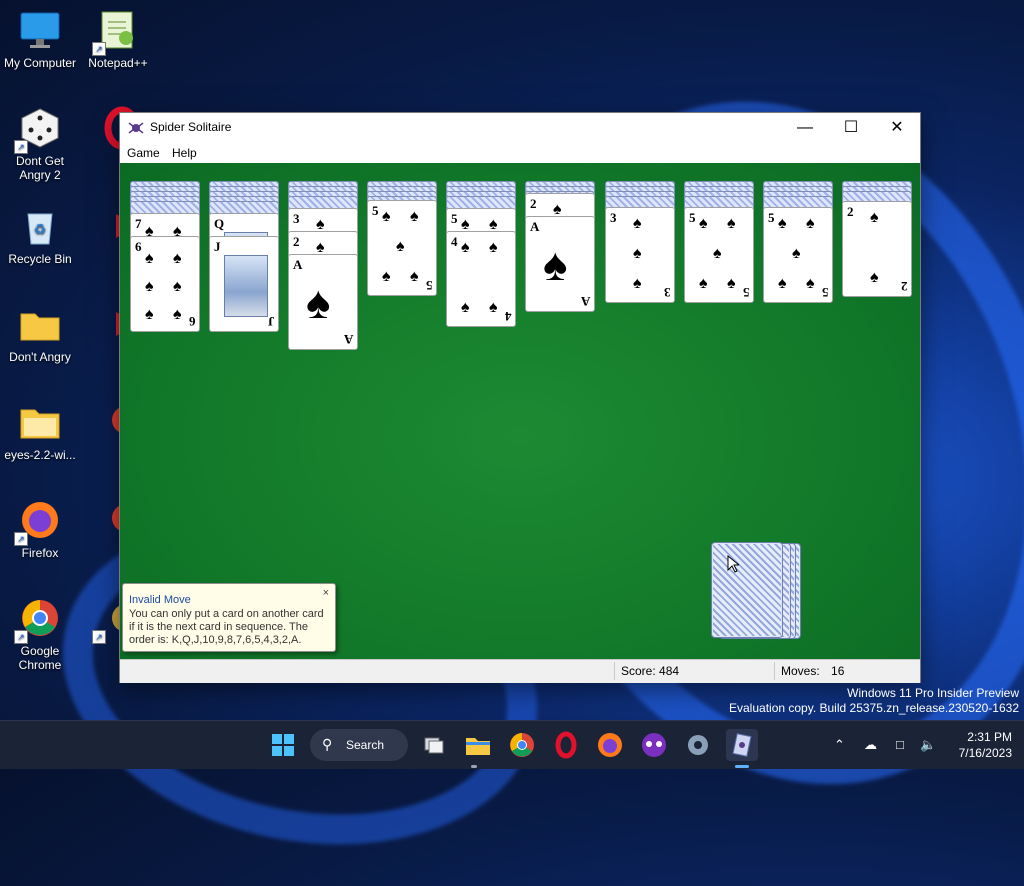 The width and height of the screenshot is (1024, 886). What do you see at coordinates (985, 745) in the screenshot?
I see `clock: 2:31 PM 7/16/2023` at bounding box center [985, 745].